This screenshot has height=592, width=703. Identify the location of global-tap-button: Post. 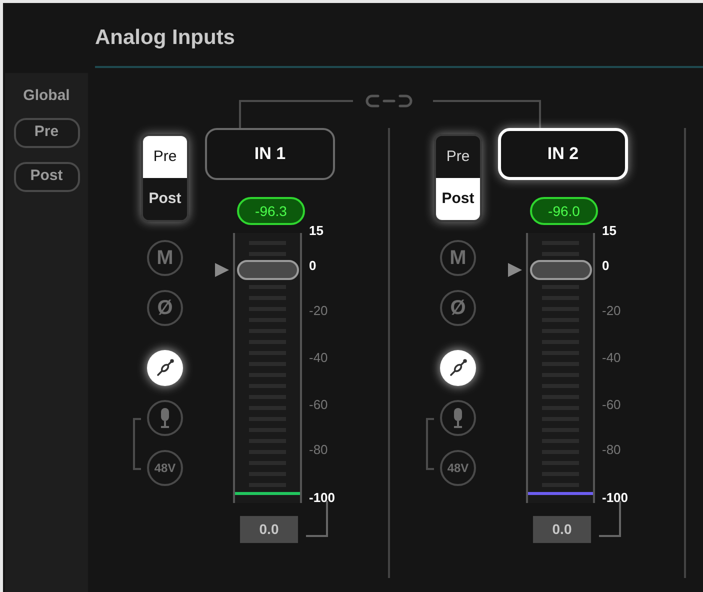
(47, 177).